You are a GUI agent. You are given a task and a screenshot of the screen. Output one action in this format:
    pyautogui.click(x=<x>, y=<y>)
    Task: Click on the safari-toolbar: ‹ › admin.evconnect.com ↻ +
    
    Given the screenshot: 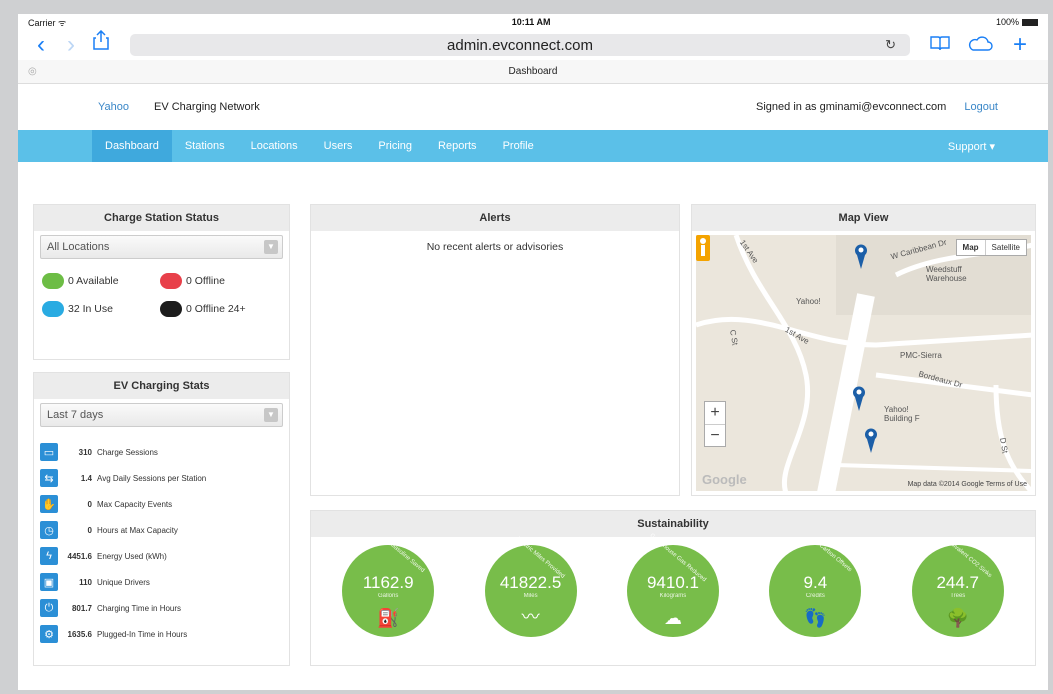 What is the action you would take?
    pyautogui.click(x=533, y=45)
    